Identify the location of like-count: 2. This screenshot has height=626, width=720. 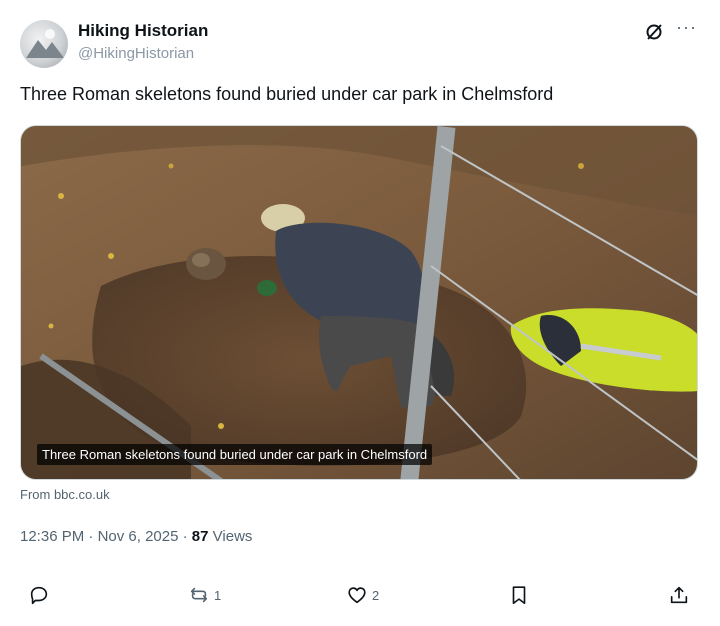
(376, 595).